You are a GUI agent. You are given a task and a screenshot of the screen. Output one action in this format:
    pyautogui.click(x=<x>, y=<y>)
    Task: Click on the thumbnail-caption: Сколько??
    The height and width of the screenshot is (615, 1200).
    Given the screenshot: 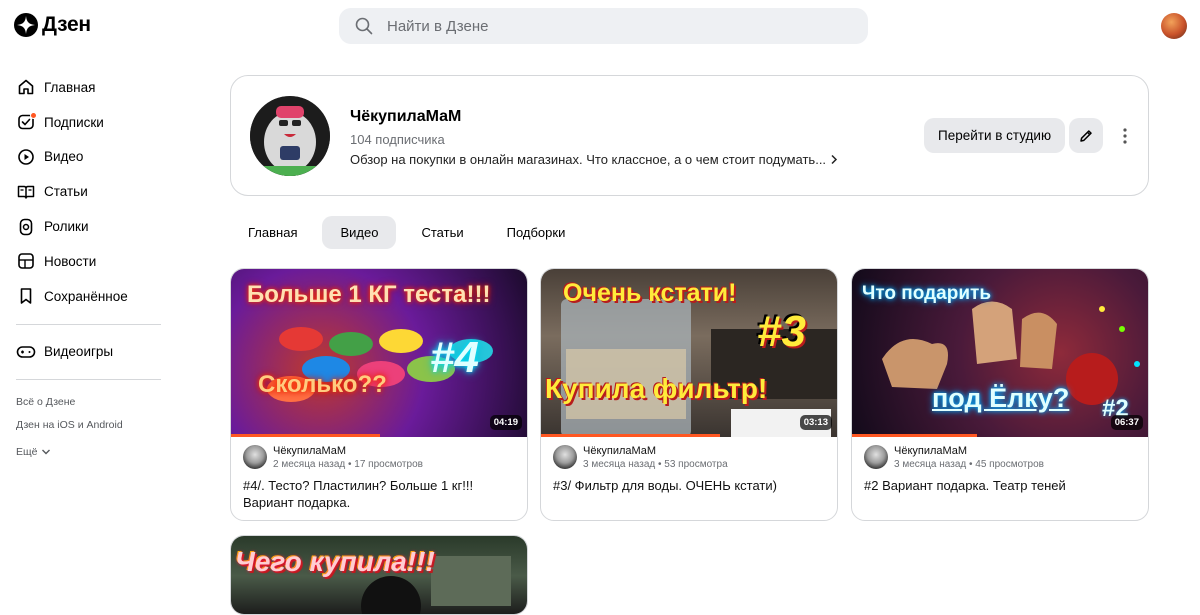 What is the action you would take?
    pyautogui.click(x=322, y=384)
    